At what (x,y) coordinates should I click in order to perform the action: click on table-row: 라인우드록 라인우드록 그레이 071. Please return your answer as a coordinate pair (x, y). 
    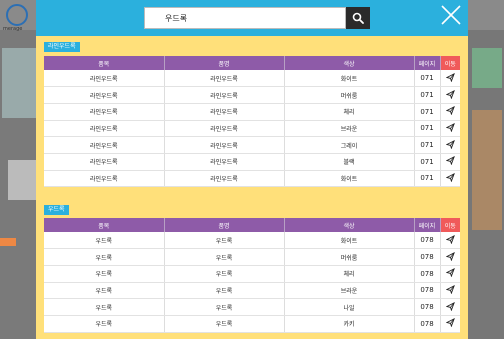
    Looking at the image, I should click on (252, 145).